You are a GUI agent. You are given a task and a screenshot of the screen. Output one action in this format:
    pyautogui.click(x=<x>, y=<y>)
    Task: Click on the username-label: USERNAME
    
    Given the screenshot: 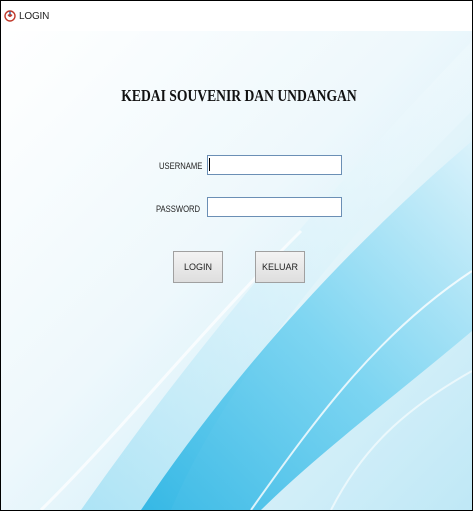 What is the action you would take?
    pyautogui.click(x=181, y=166)
    